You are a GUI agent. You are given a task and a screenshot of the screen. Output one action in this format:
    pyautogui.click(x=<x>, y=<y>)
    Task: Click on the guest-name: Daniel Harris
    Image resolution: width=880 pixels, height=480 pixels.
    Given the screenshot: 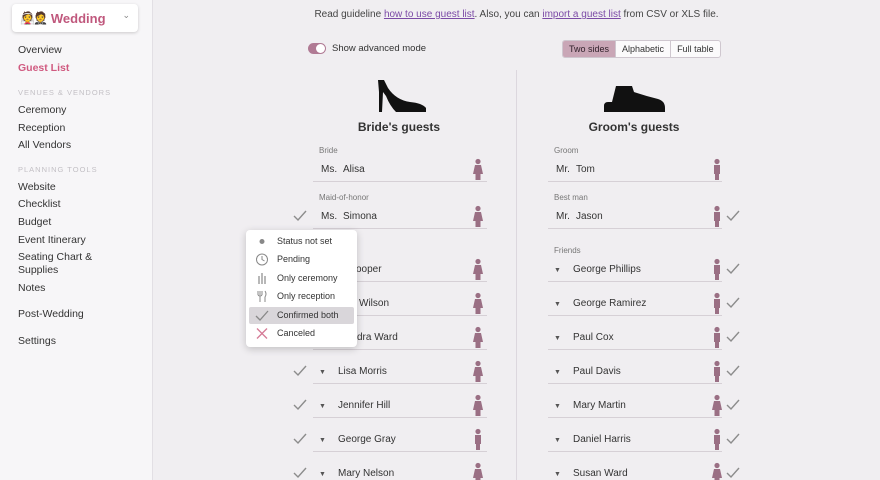 What is the action you would take?
    pyautogui.click(x=602, y=439)
    